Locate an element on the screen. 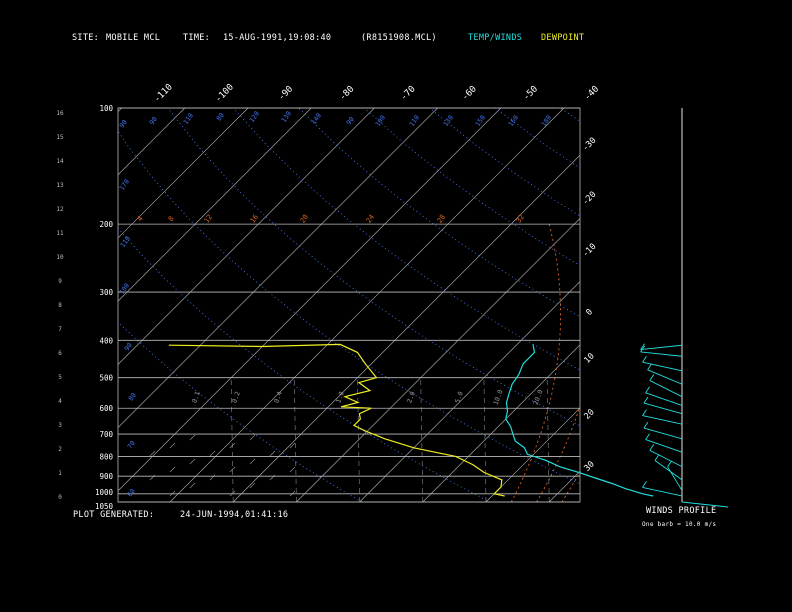 This screenshot has height=612, width=792. height-label: 15 is located at coordinates (60, 137).